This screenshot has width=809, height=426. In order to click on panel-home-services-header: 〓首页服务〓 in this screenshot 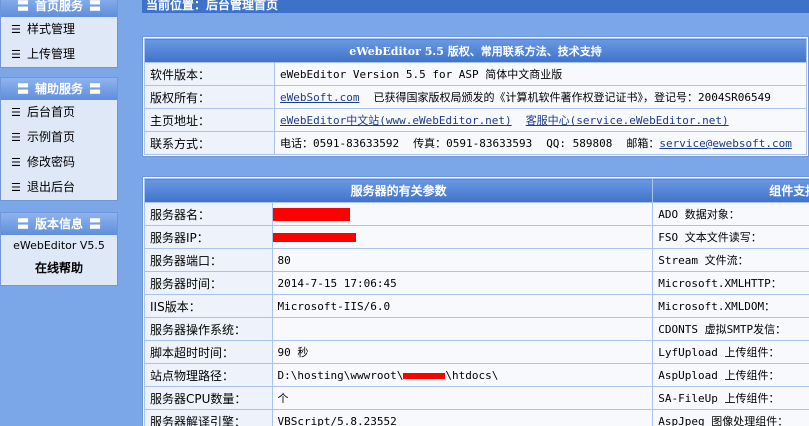, I will do `click(59, 8)`.